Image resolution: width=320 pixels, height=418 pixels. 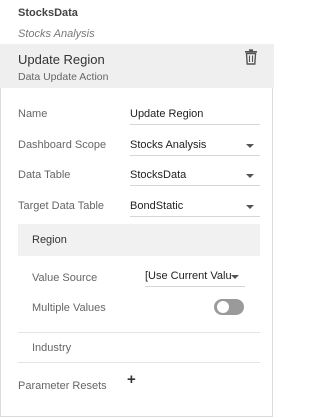 I want to click on value-source-select: [Use Current Valu, so click(x=195, y=277).